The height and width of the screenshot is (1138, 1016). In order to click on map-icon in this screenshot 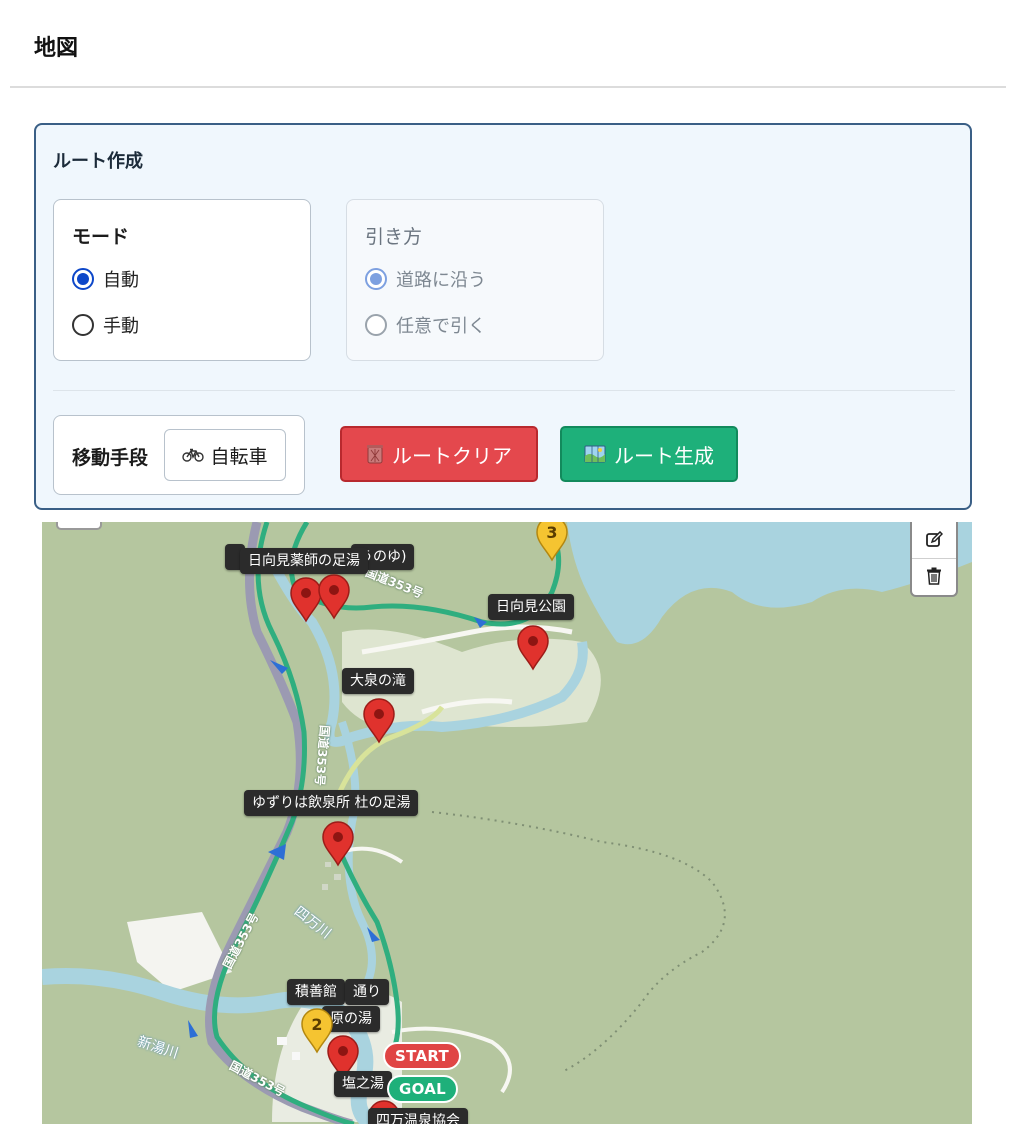, I will do `click(595, 454)`.